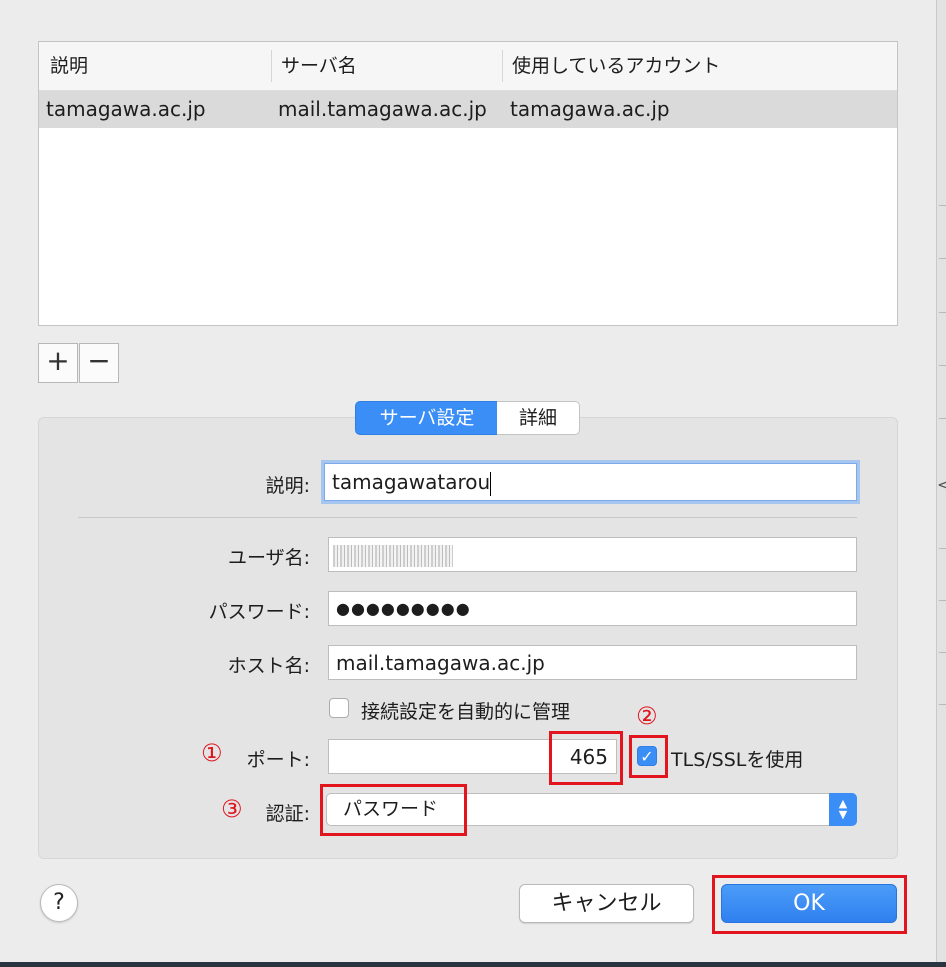  What do you see at coordinates (268, 666) in the screenshot?
I see `host-label: ホスト名:` at bounding box center [268, 666].